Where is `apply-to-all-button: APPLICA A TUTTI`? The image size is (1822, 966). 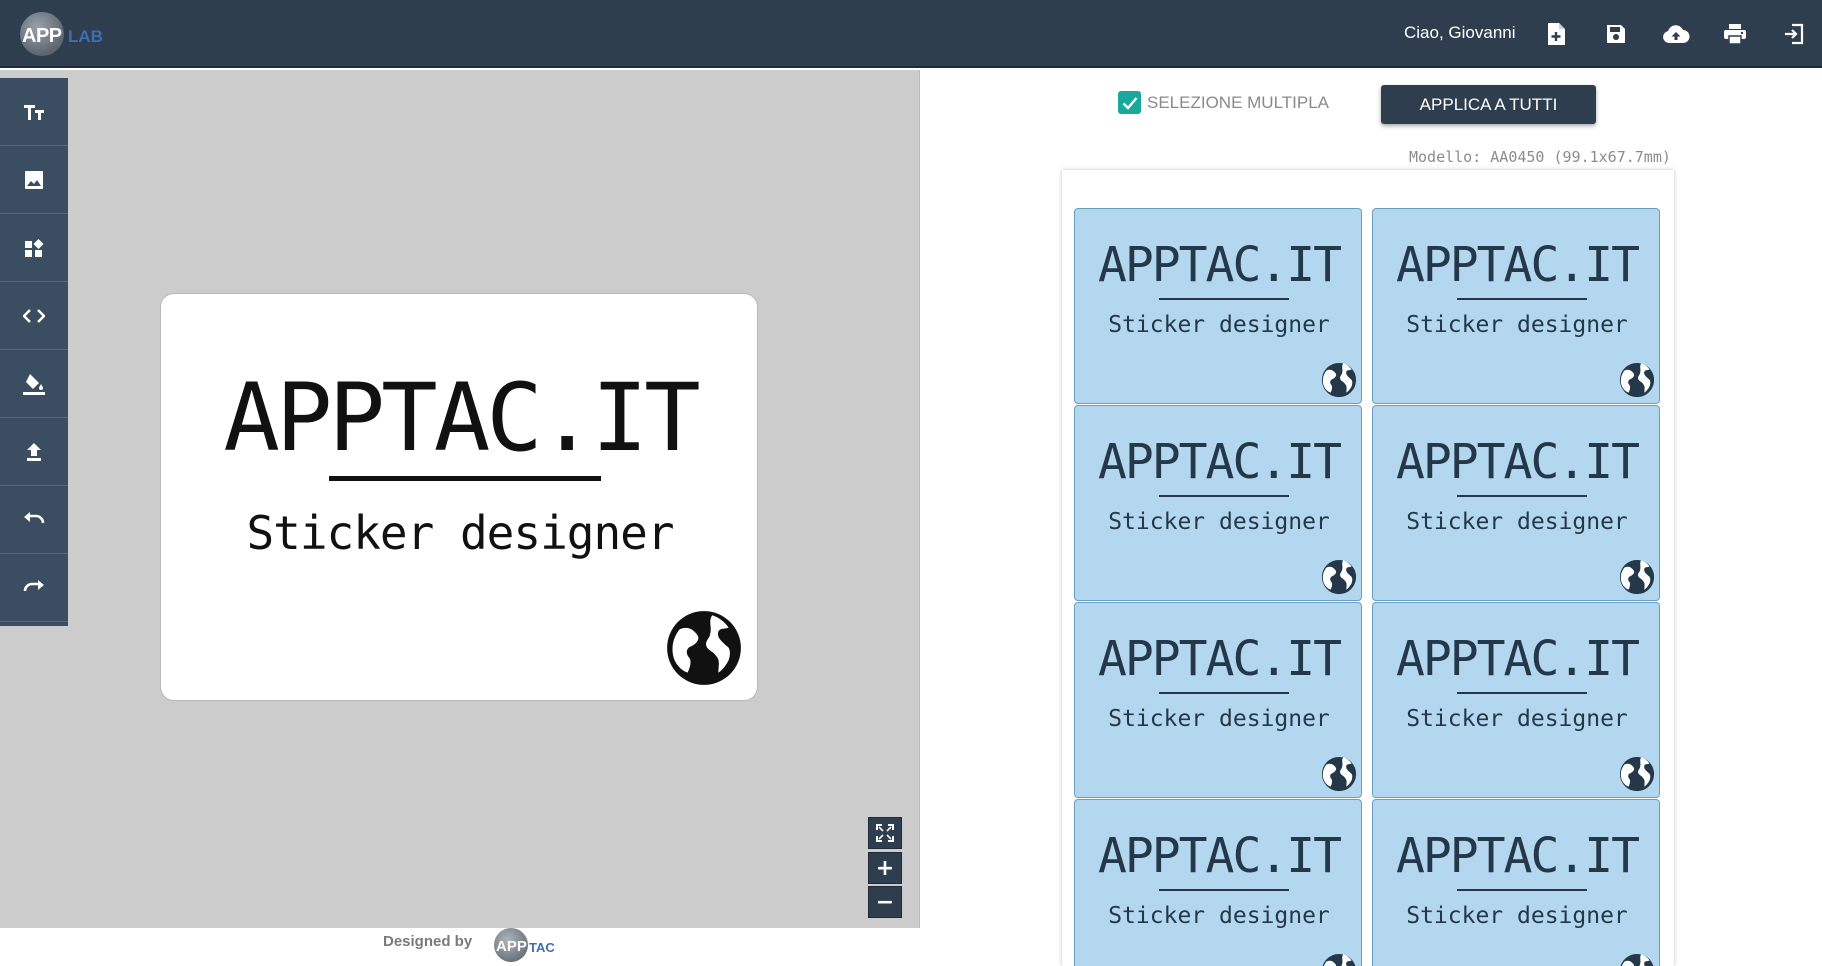
apply-to-all-button: APPLICA A TUTTI is located at coordinates (1488, 104).